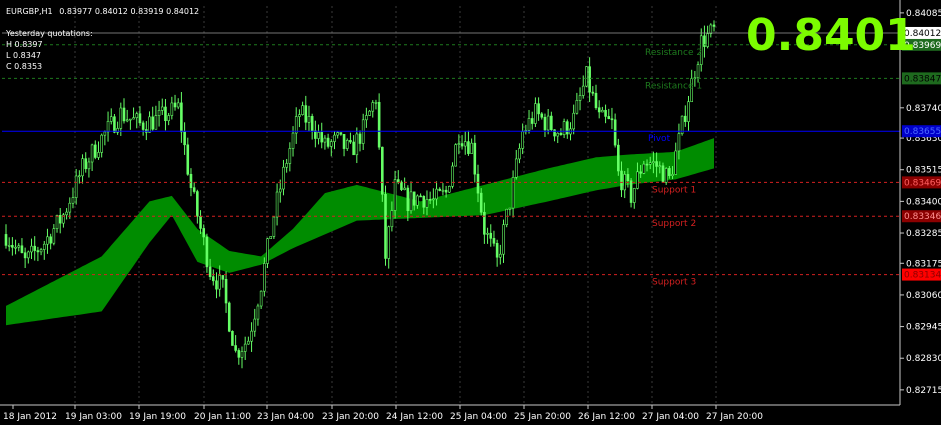 The height and width of the screenshot is (425, 941). I want to click on level-tag-support-3: 0.83134, so click(922, 276).